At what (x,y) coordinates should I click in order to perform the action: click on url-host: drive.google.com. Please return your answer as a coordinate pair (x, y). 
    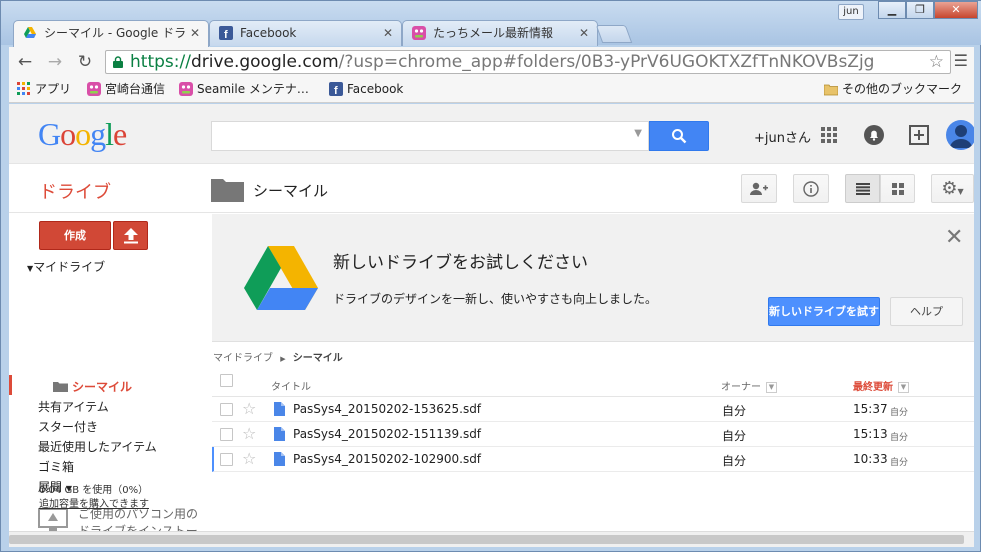
    Looking at the image, I should click on (264, 62).